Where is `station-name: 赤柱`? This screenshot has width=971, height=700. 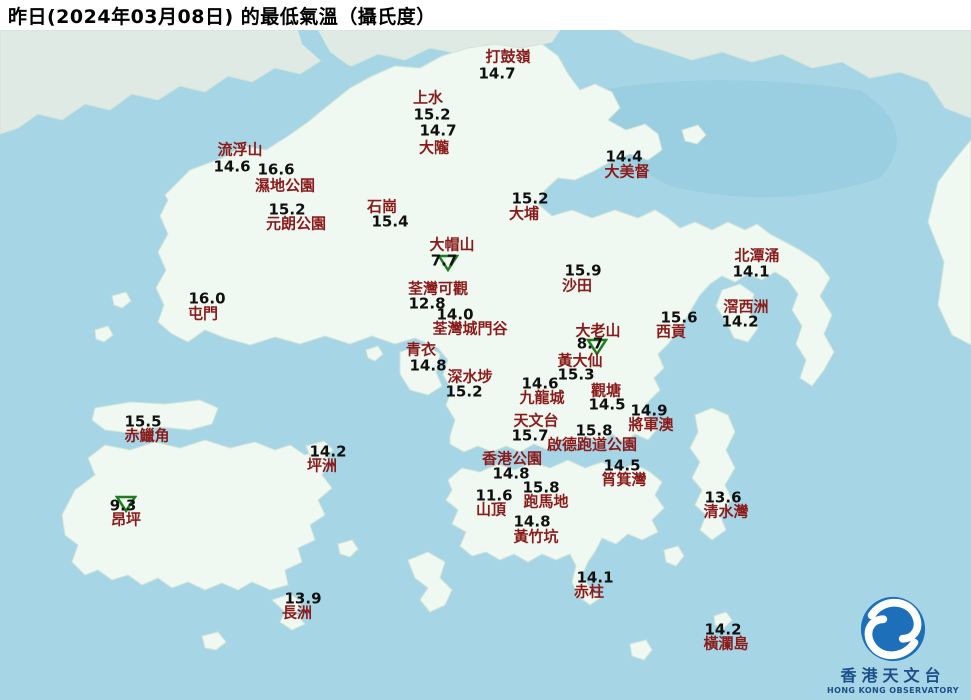
station-name: 赤柱 is located at coordinates (589, 591).